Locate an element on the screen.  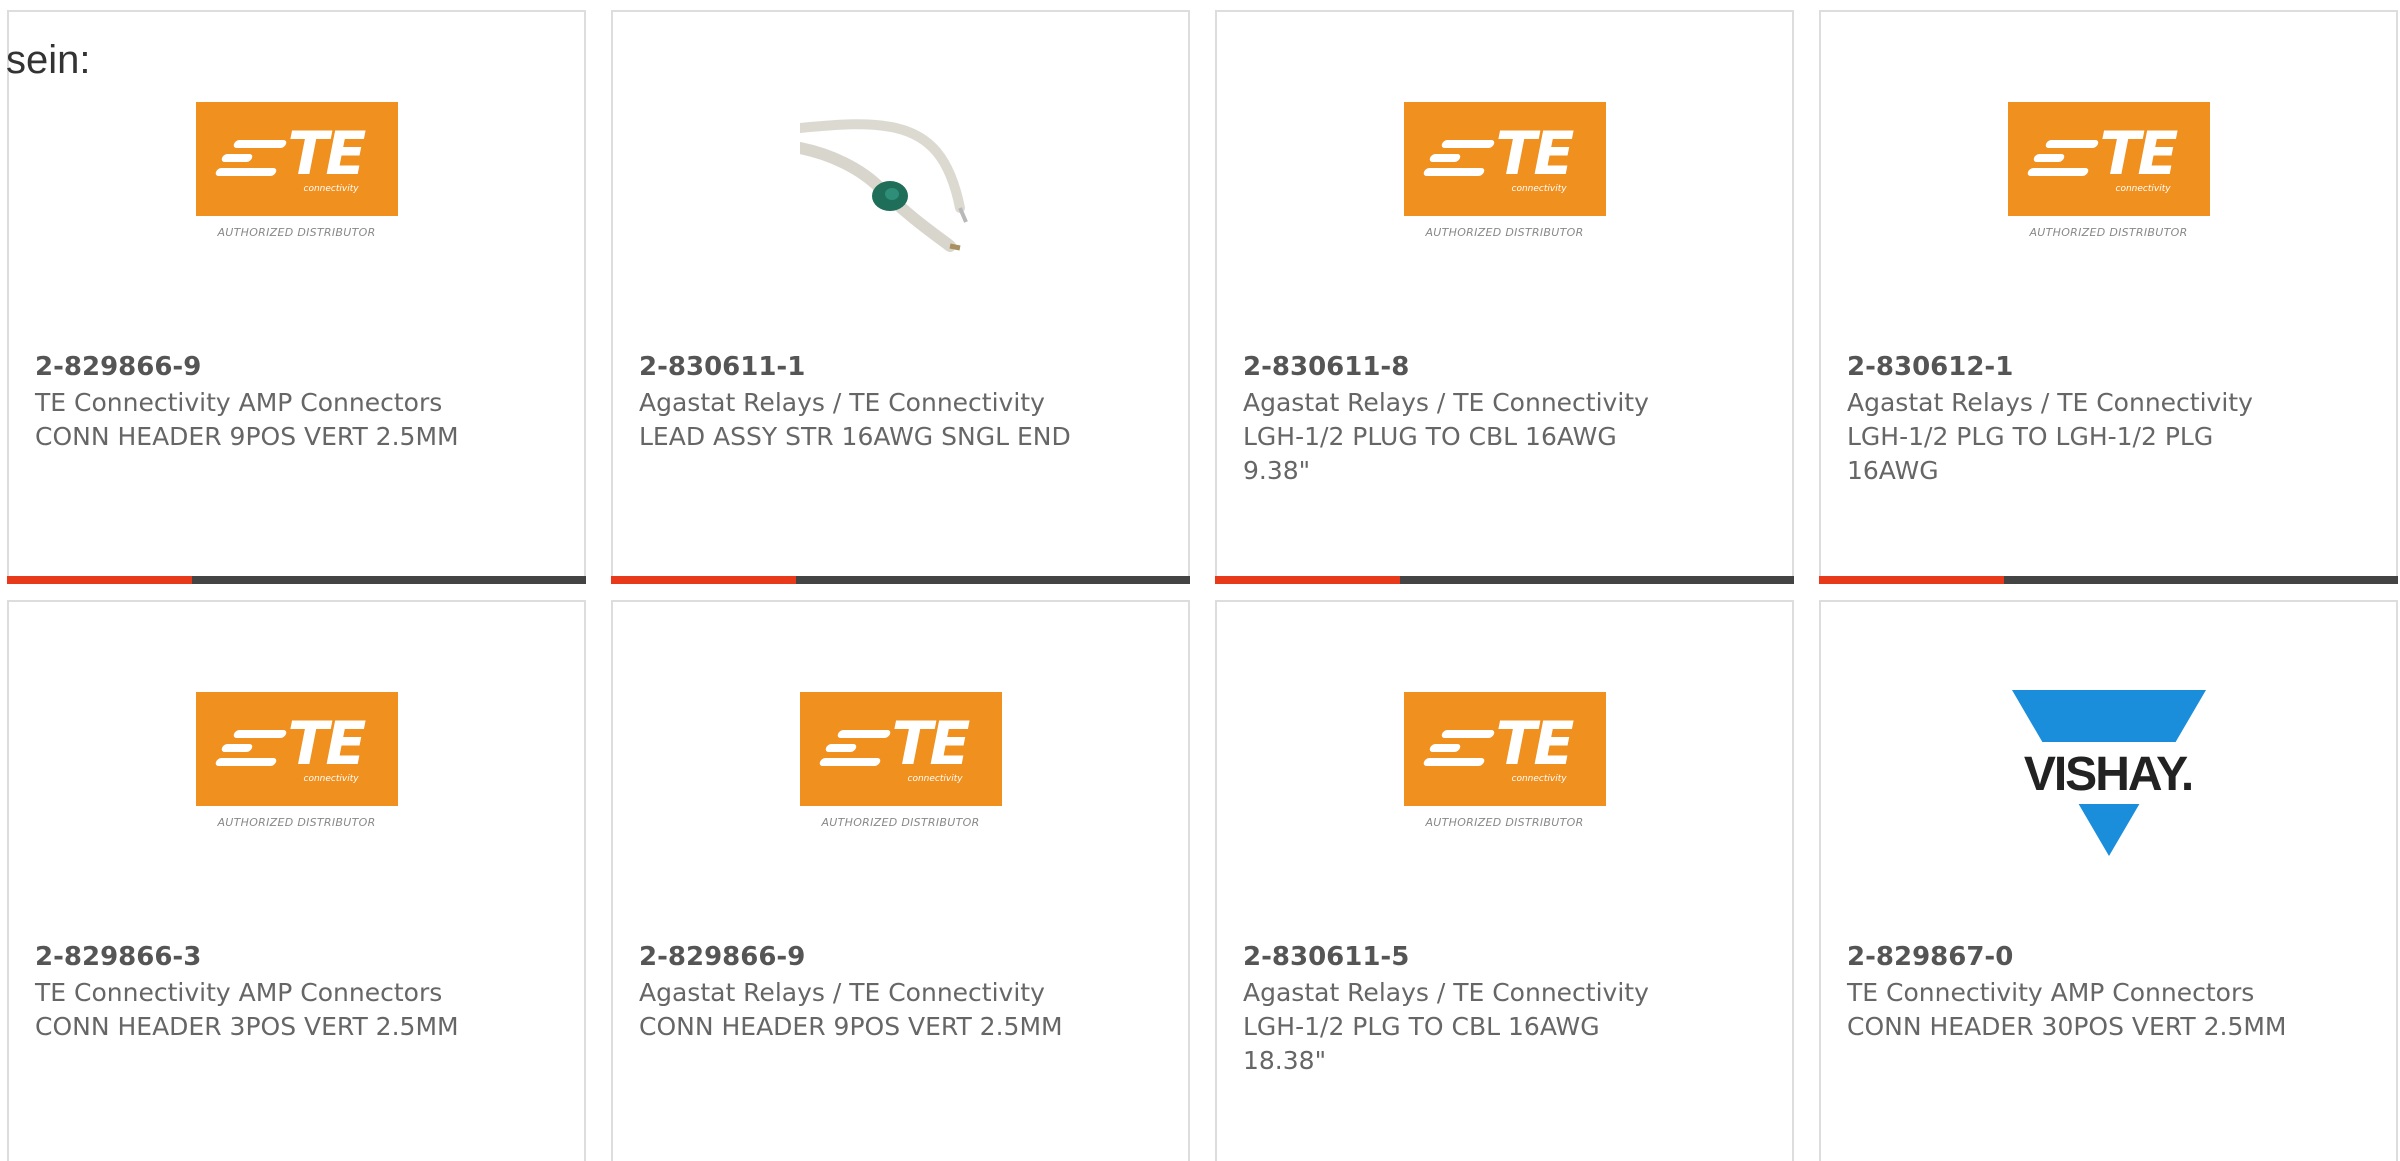
part-number: 2-830611-1 is located at coordinates (722, 367).